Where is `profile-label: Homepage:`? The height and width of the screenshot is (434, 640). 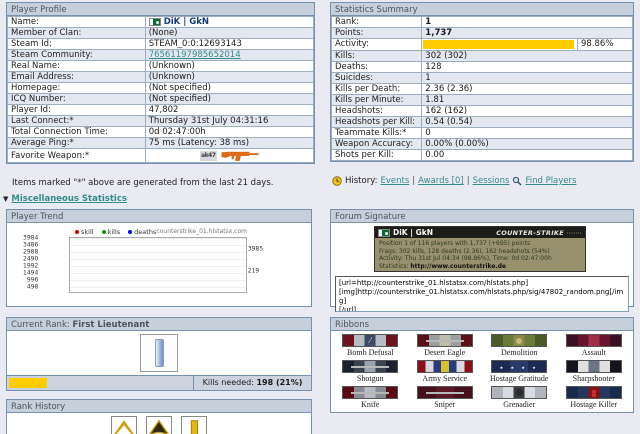
profile-label: Homepage: is located at coordinates (76, 88).